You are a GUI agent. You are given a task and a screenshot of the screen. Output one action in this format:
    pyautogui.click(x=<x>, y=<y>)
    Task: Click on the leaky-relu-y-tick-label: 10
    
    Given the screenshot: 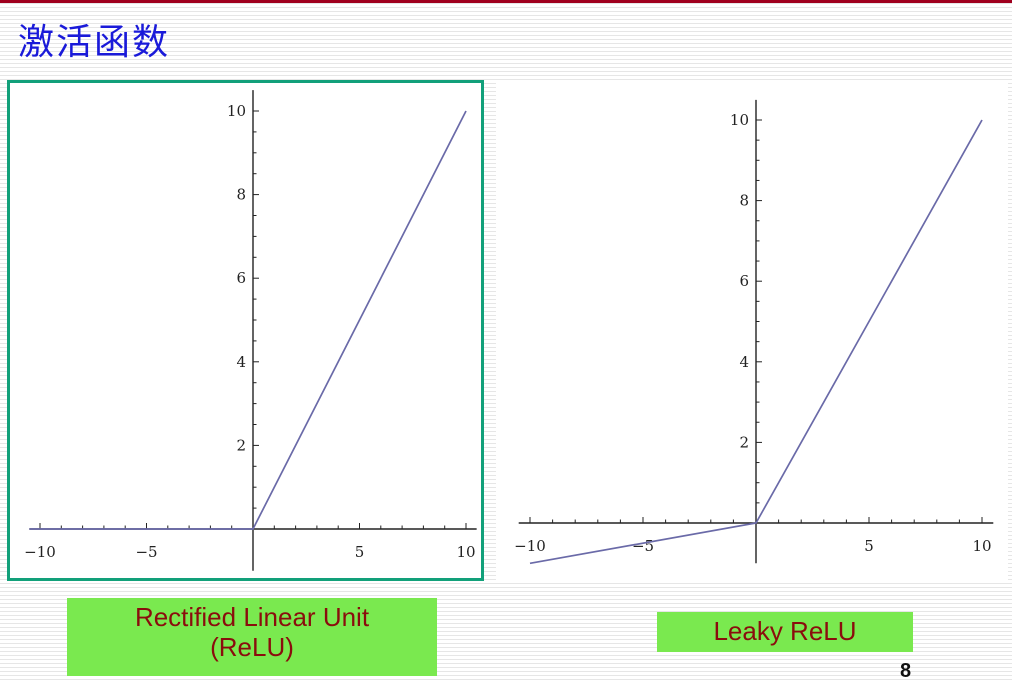 What is the action you would take?
    pyautogui.click(x=739, y=120)
    